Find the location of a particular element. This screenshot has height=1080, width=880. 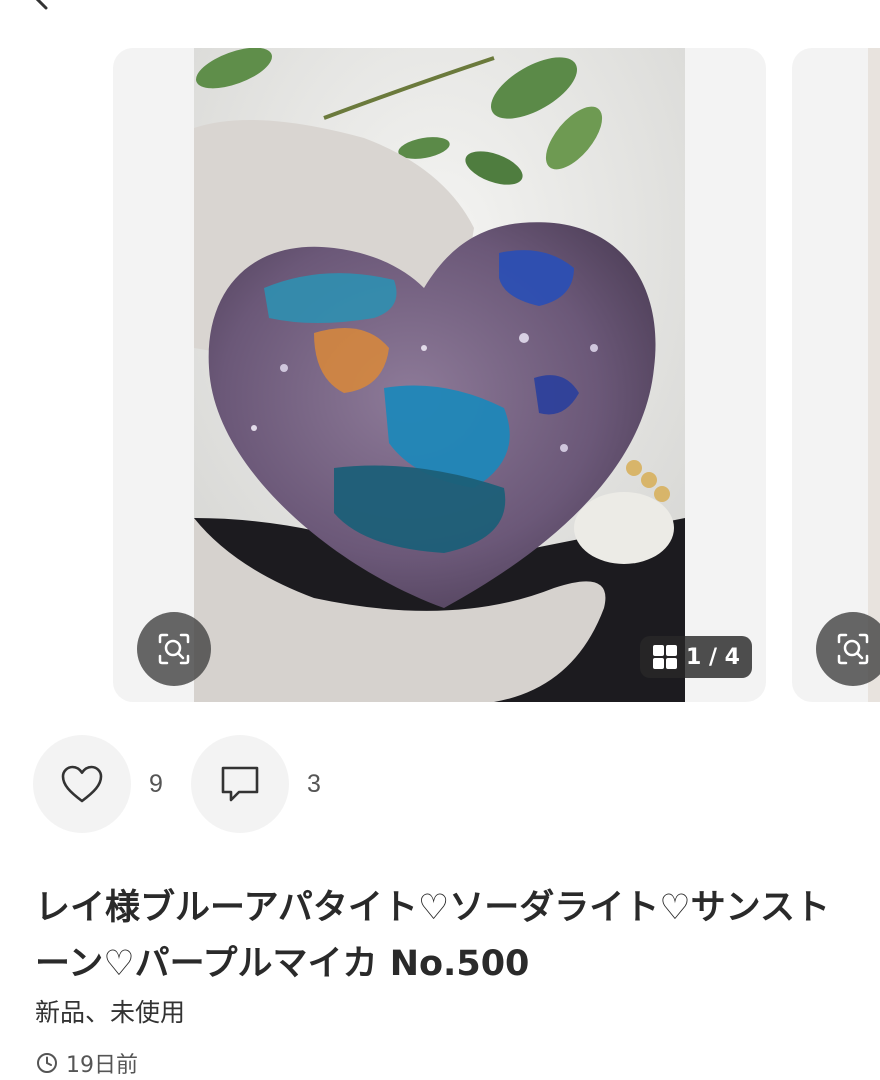

comment-count: 3 is located at coordinates (314, 783).